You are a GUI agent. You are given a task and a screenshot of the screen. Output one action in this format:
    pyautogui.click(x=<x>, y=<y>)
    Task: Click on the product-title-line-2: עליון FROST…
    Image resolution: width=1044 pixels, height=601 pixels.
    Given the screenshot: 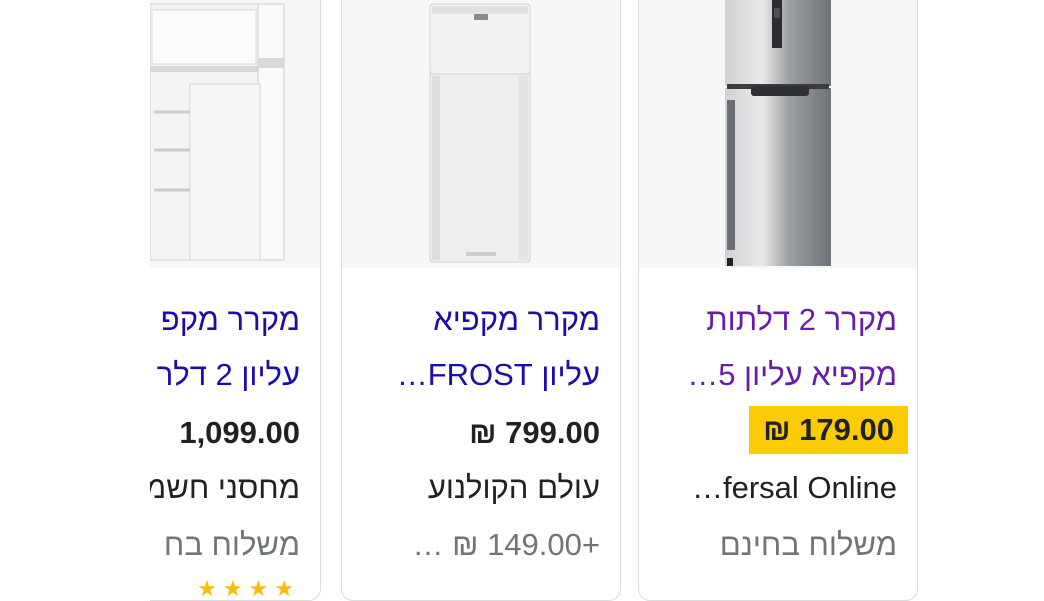 What is the action you would take?
    pyautogui.click(x=480, y=374)
    